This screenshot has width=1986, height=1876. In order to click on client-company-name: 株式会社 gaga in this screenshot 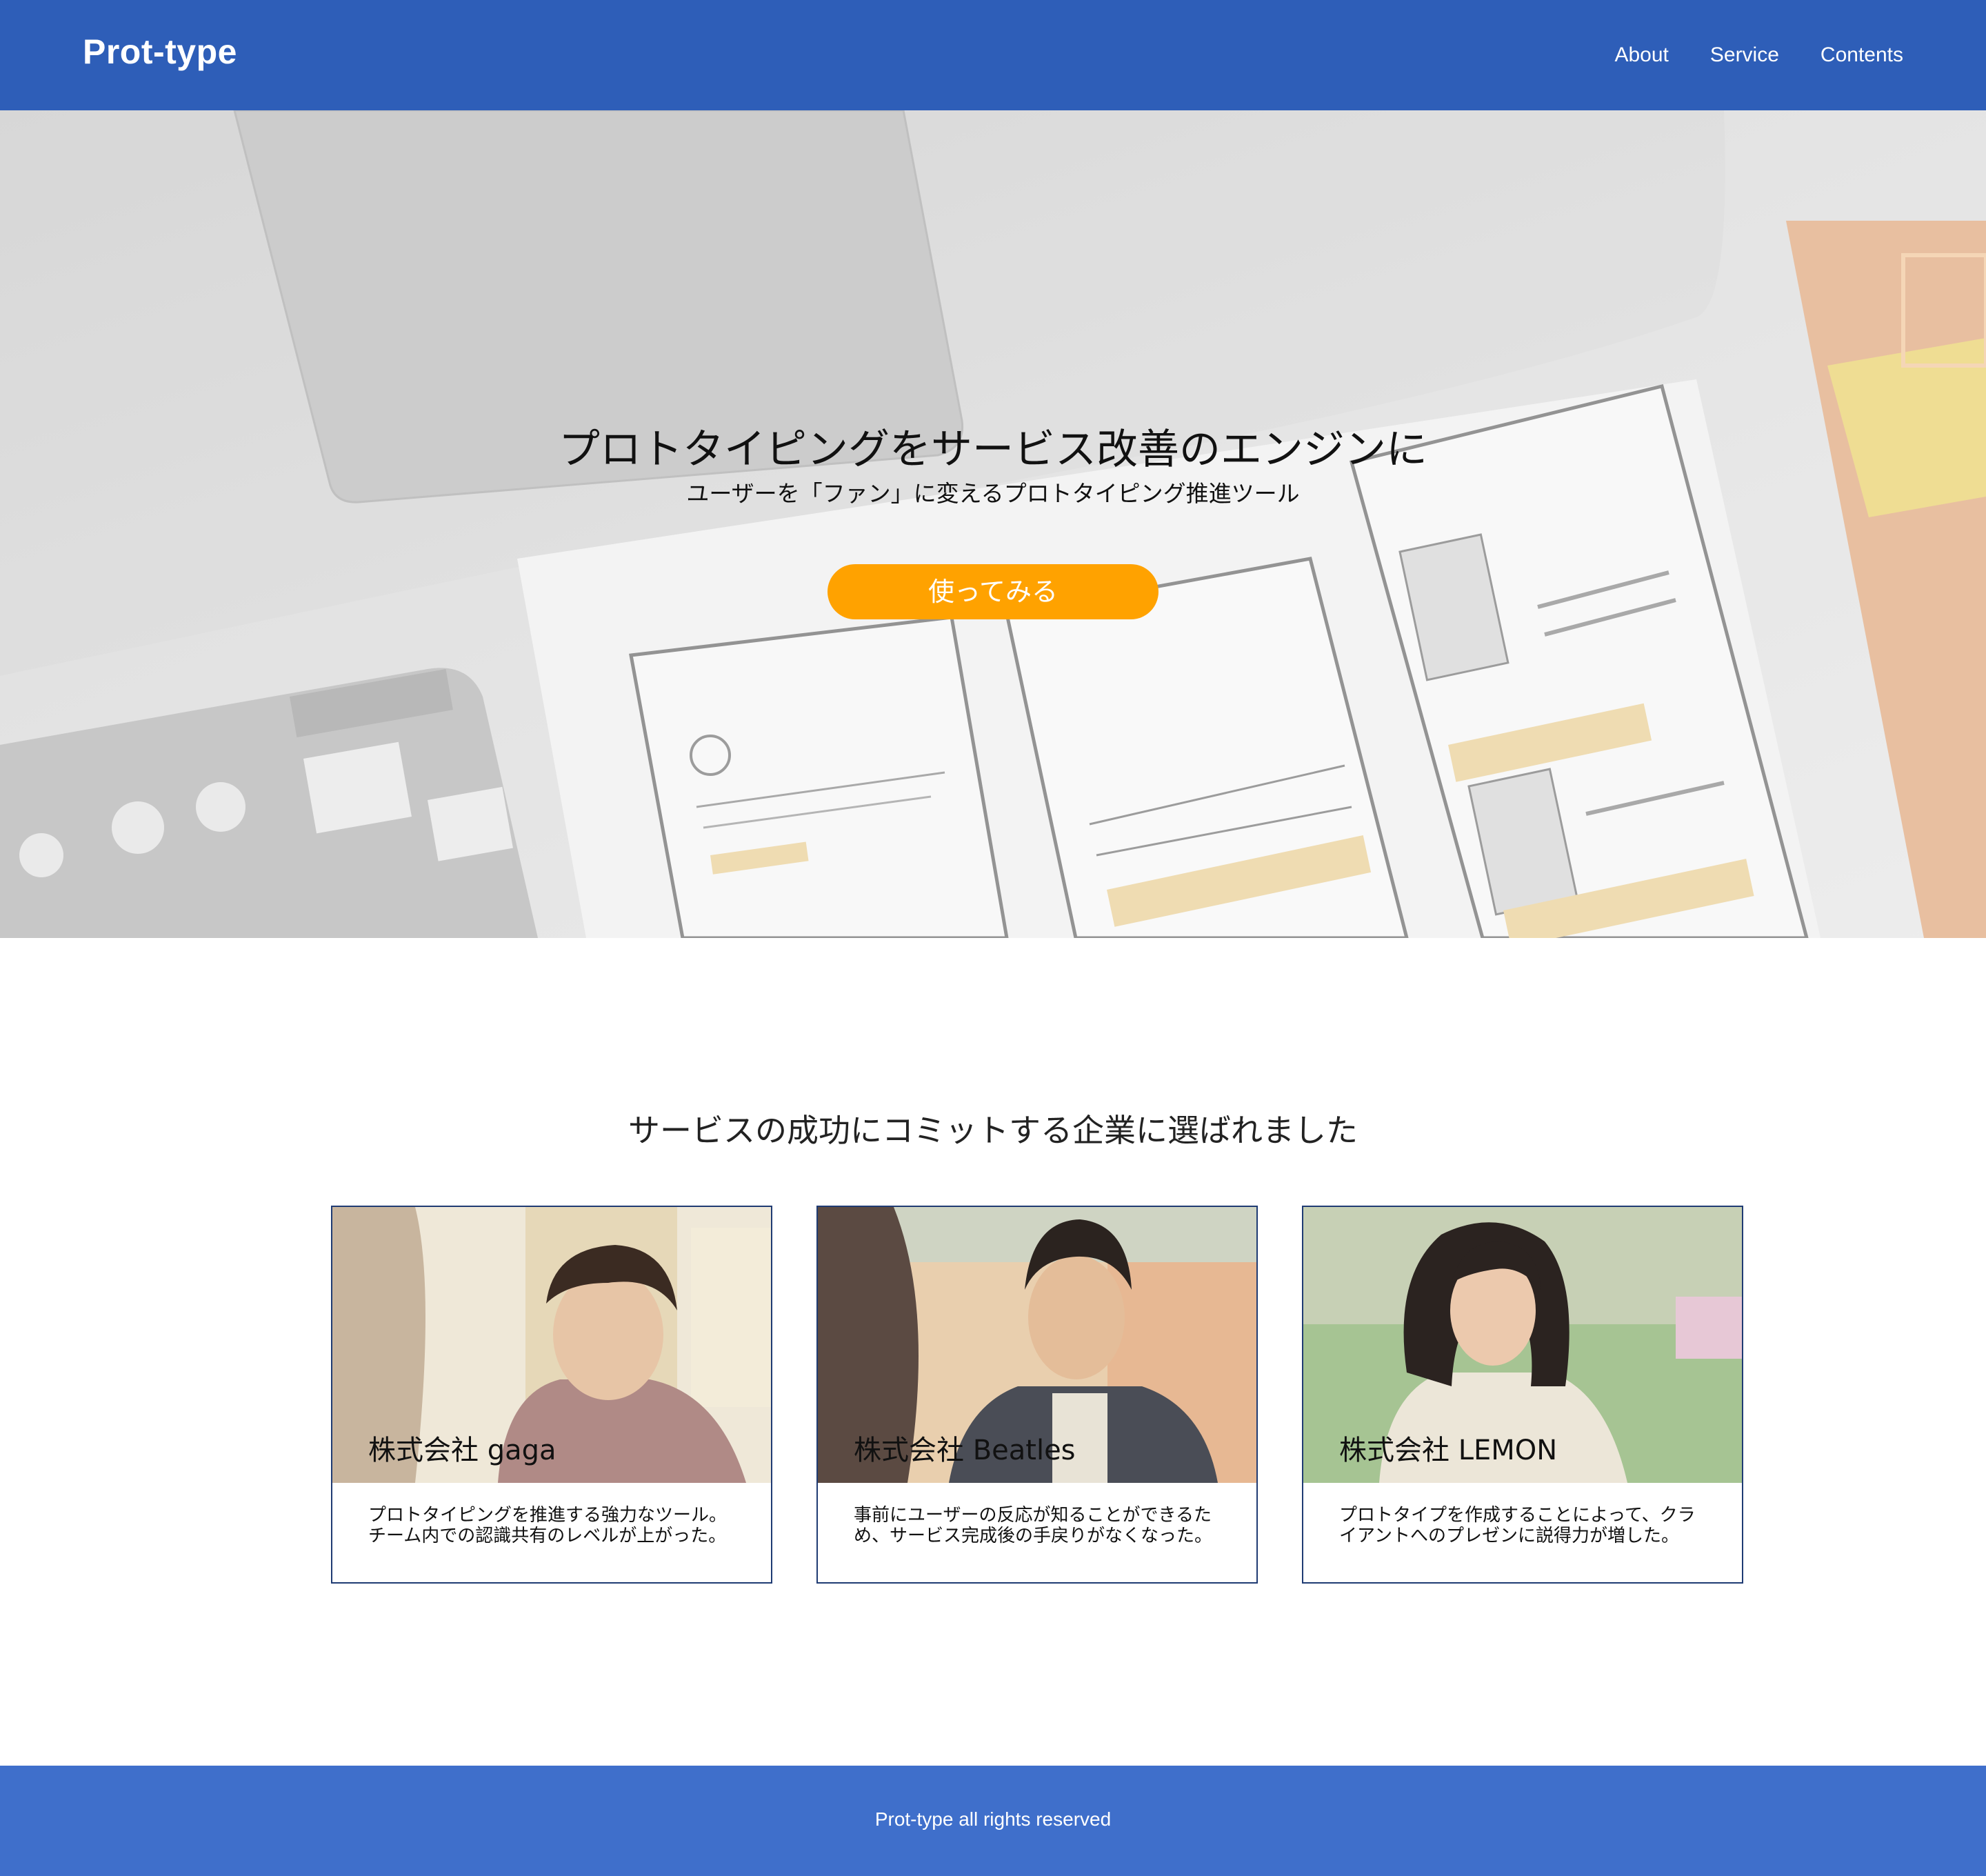, I will do `click(462, 1450)`.